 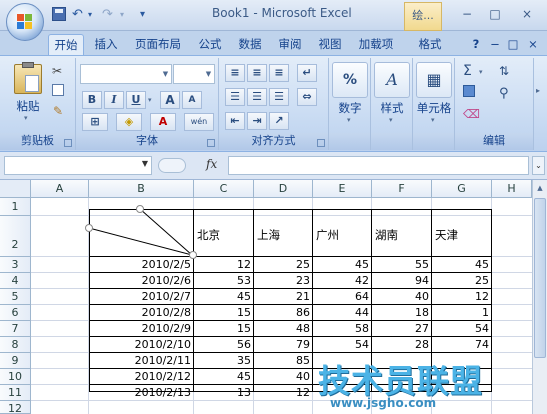 What do you see at coordinates (538, 90) in the screenshot?
I see `ribbon-scroll-icon: ▸` at bounding box center [538, 90].